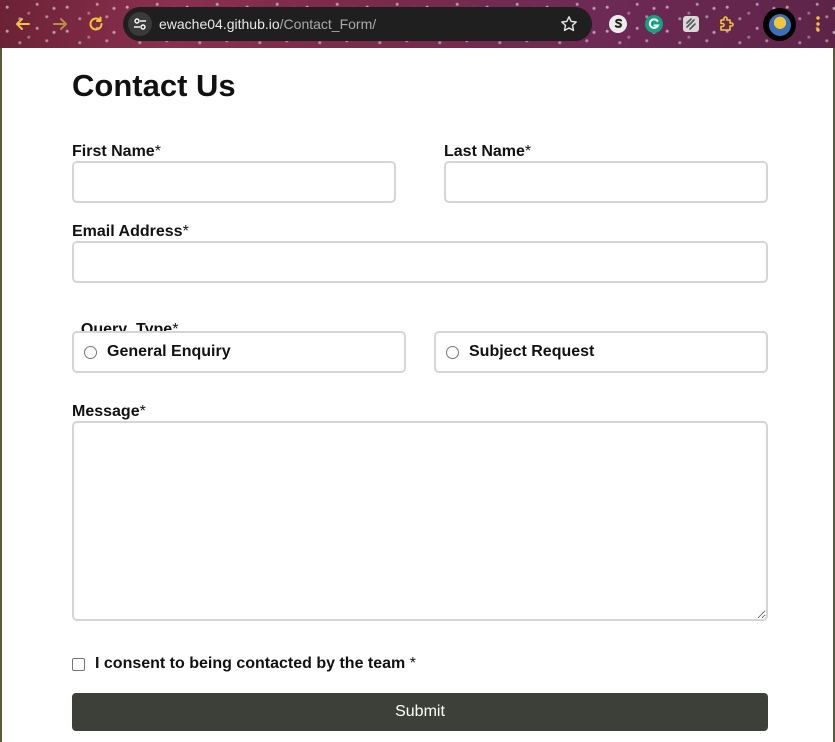 The height and width of the screenshot is (742, 835). What do you see at coordinates (484, 151) in the screenshot?
I see `last-name-label-text: Last Name` at bounding box center [484, 151].